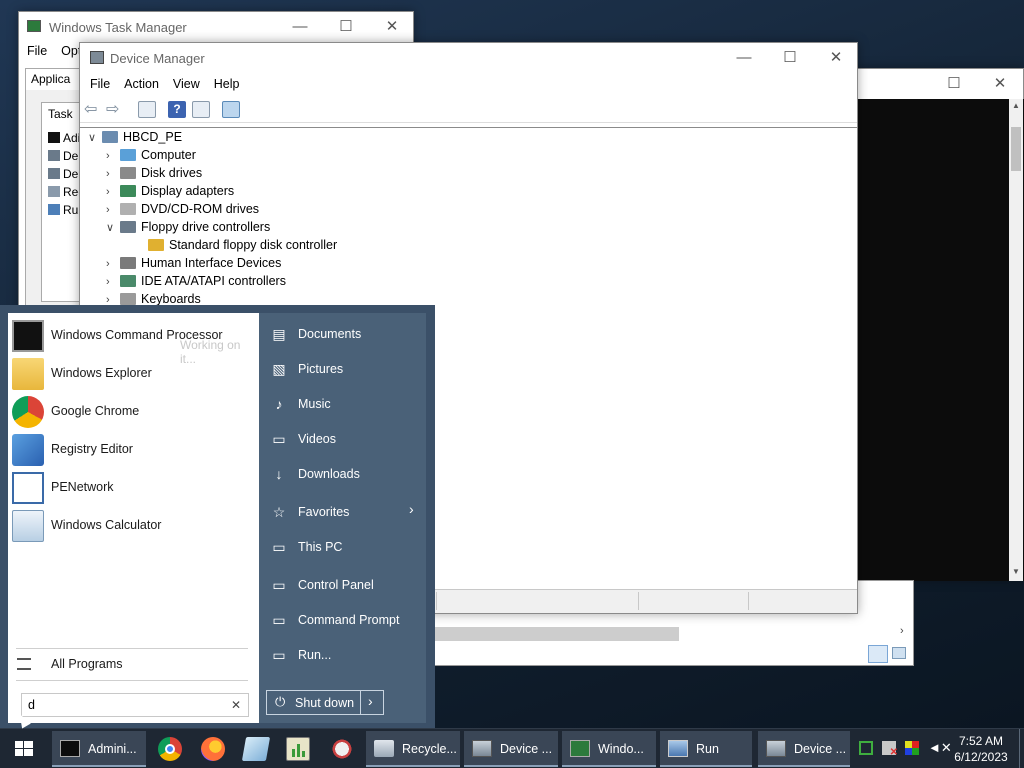 Image resolution: width=1024 pixels, height=768 pixels. Describe the element at coordinates (133, 488) in the screenshot. I see `program-item: PENetwork` at that location.